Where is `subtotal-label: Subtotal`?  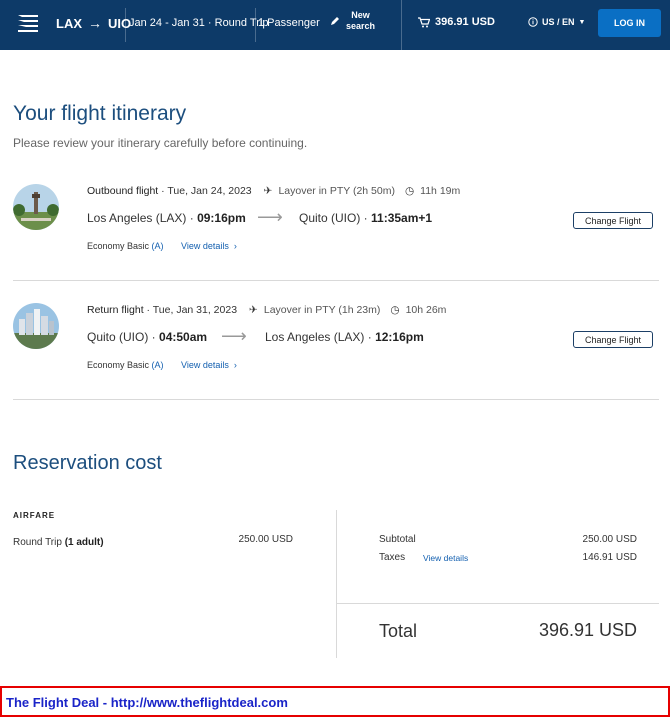
subtotal-label: Subtotal is located at coordinates (397, 539).